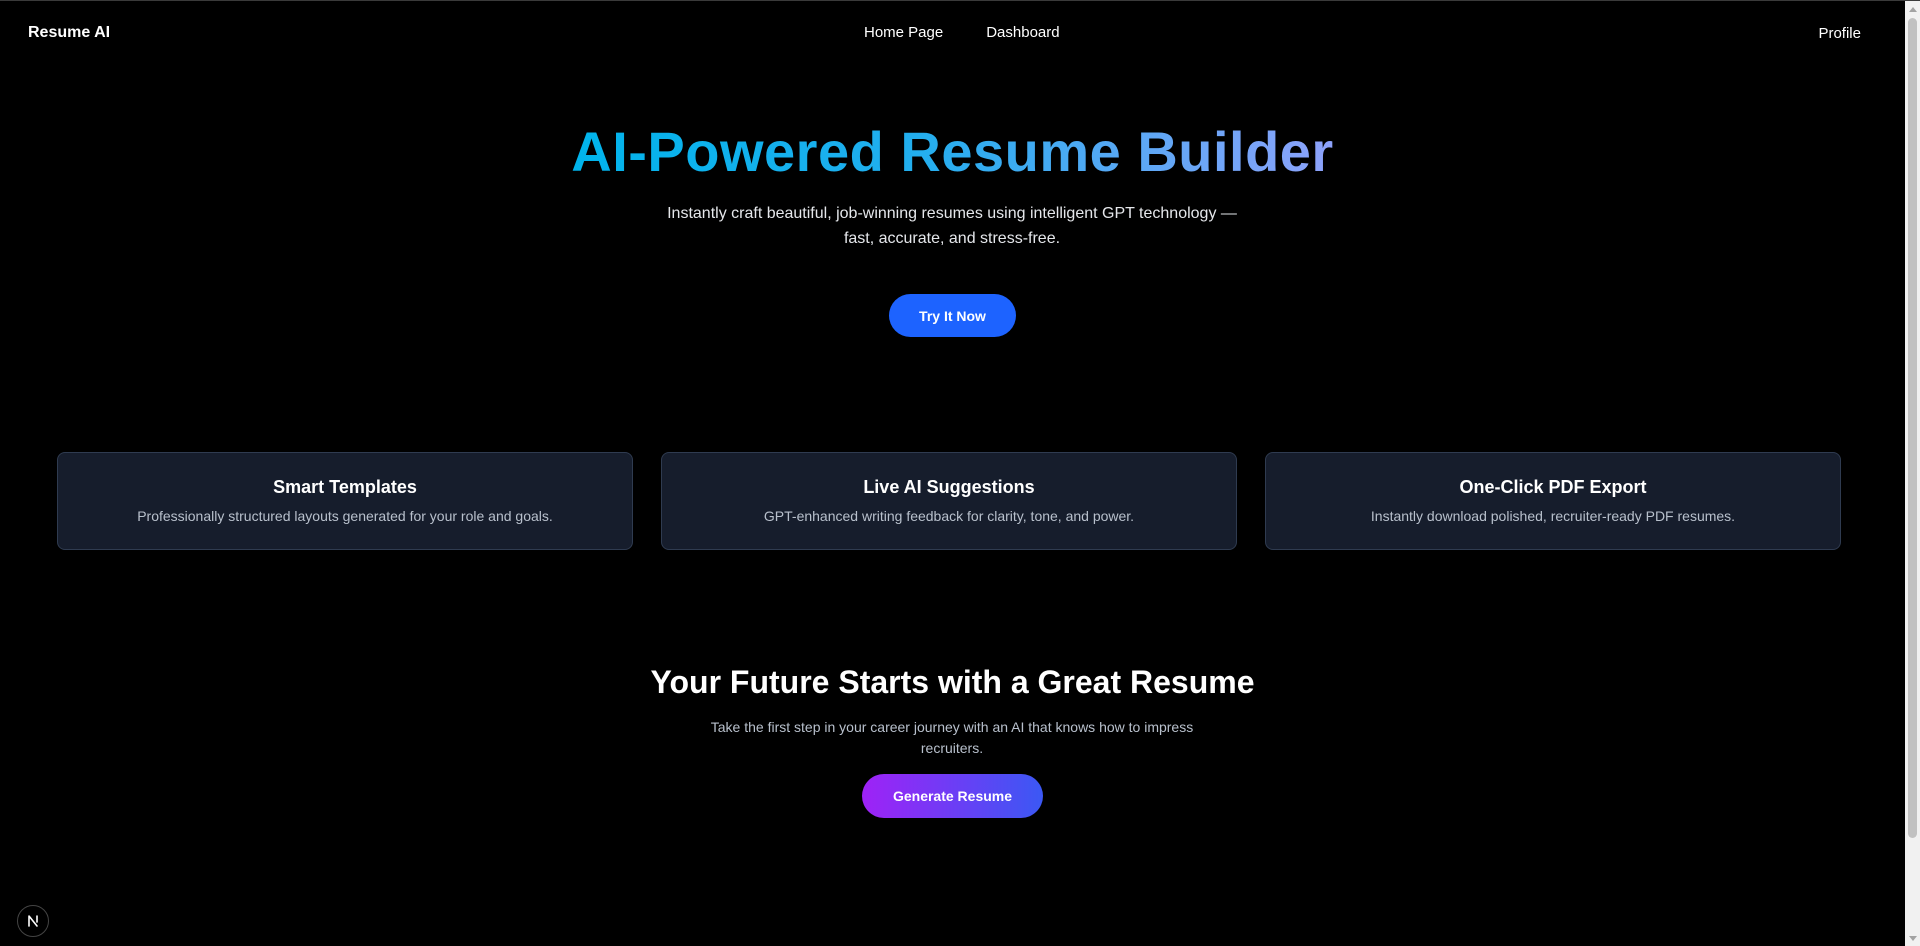 This screenshot has height=946, width=1920. I want to click on nav-link-profile: Profile, so click(1839, 33).